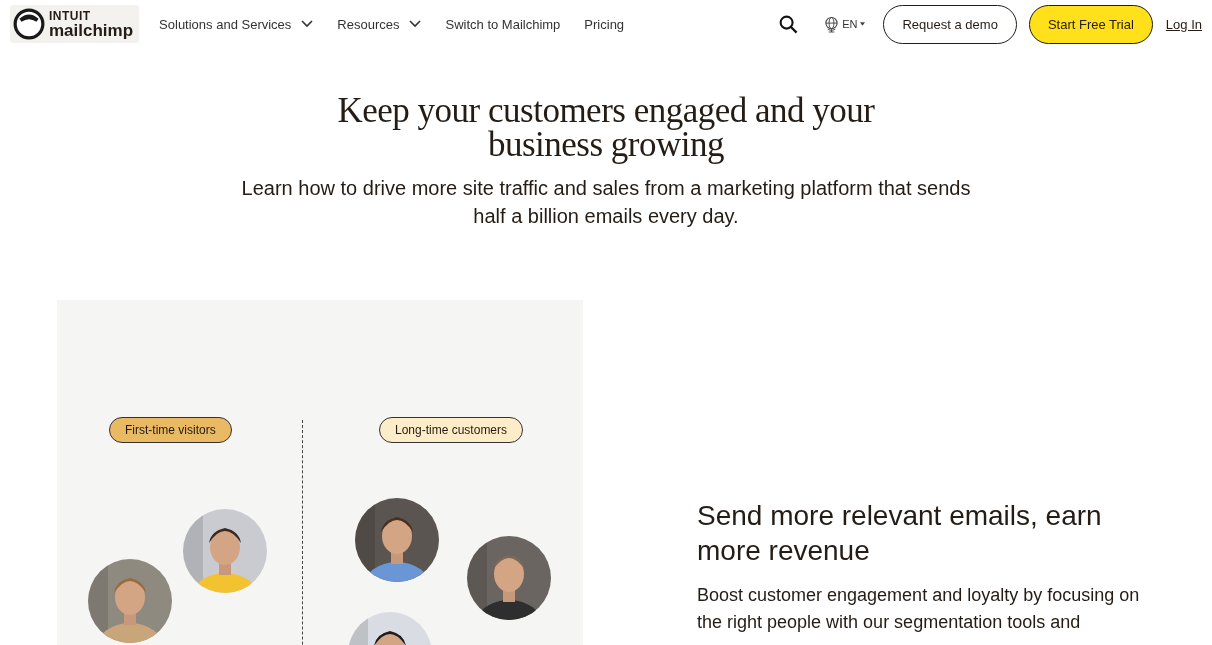  Describe the element at coordinates (919, 609) in the screenshot. I see `feature-description: Boost customer engagement and loyalty by focusing on the right people with our segmentation tools and` at that location.